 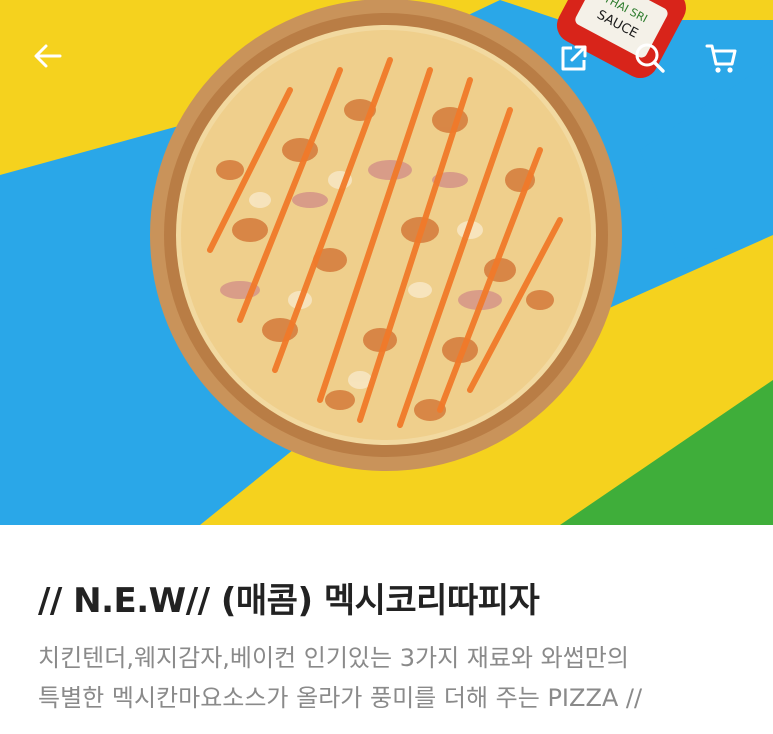 What do you see at coordinates (340, 698) in the screenshot?
I see `description-line: 특별한 멕시칸마요소스가 올라가 풍미를 더해 주는 PIZZA //` at bounding box center [340, 698].